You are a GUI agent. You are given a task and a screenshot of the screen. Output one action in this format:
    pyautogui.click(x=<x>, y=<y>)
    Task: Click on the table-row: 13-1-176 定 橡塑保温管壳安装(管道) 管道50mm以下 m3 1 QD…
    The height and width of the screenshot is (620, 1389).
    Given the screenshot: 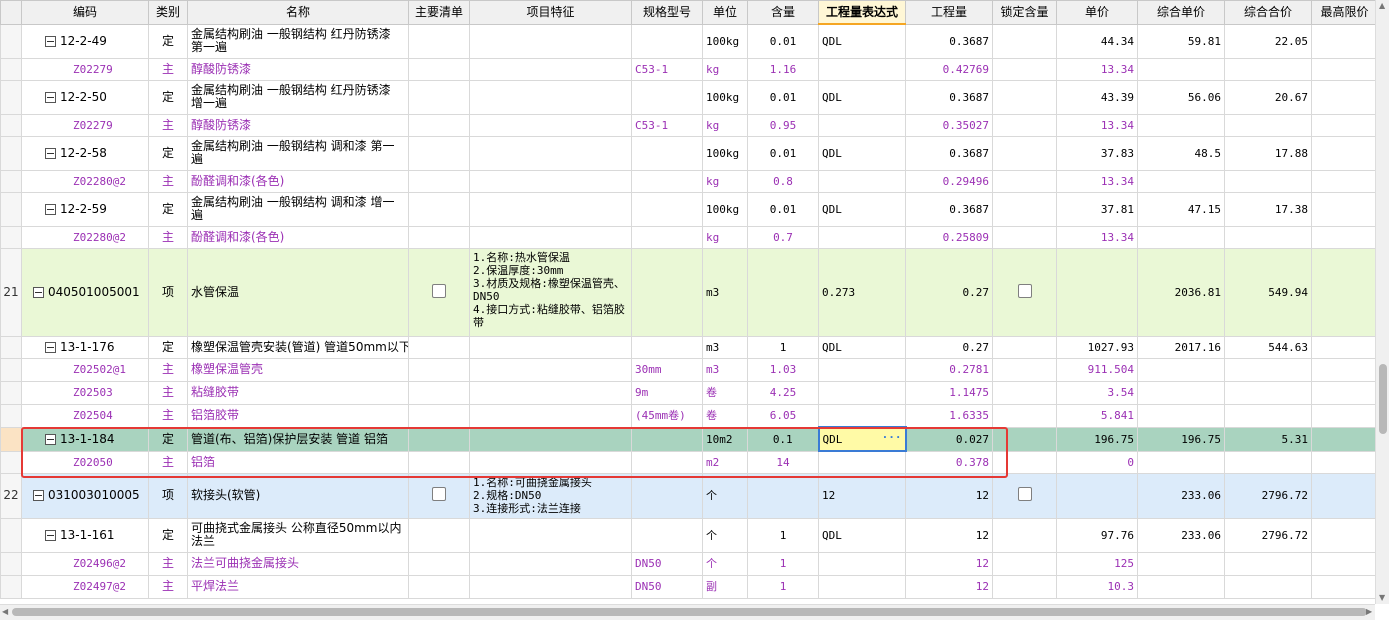 What is the action you would take?
    pyautogui.click(x=687, y=347)
    